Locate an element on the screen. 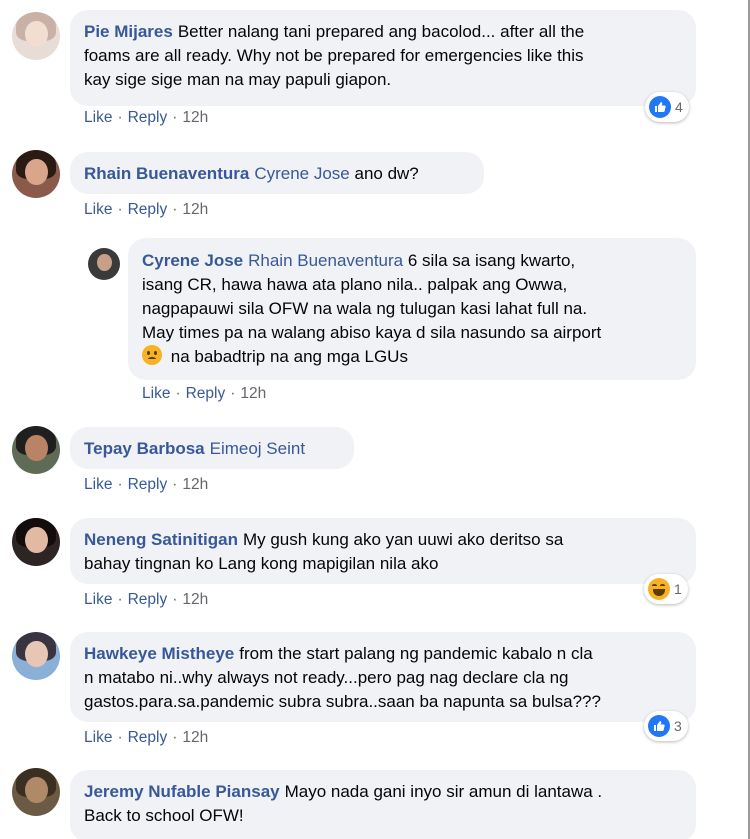 This screenshot has width=750, height=839. comment-text-line: 6 sila sa isang kwarto, is located at coordinates (491, 260).